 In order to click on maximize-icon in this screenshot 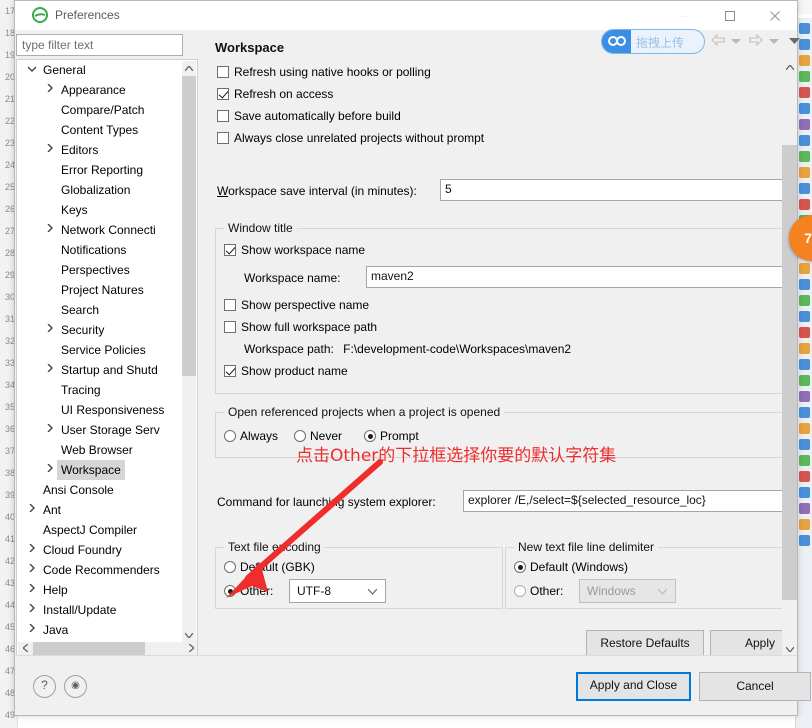, I will do `click(729, 15)`.